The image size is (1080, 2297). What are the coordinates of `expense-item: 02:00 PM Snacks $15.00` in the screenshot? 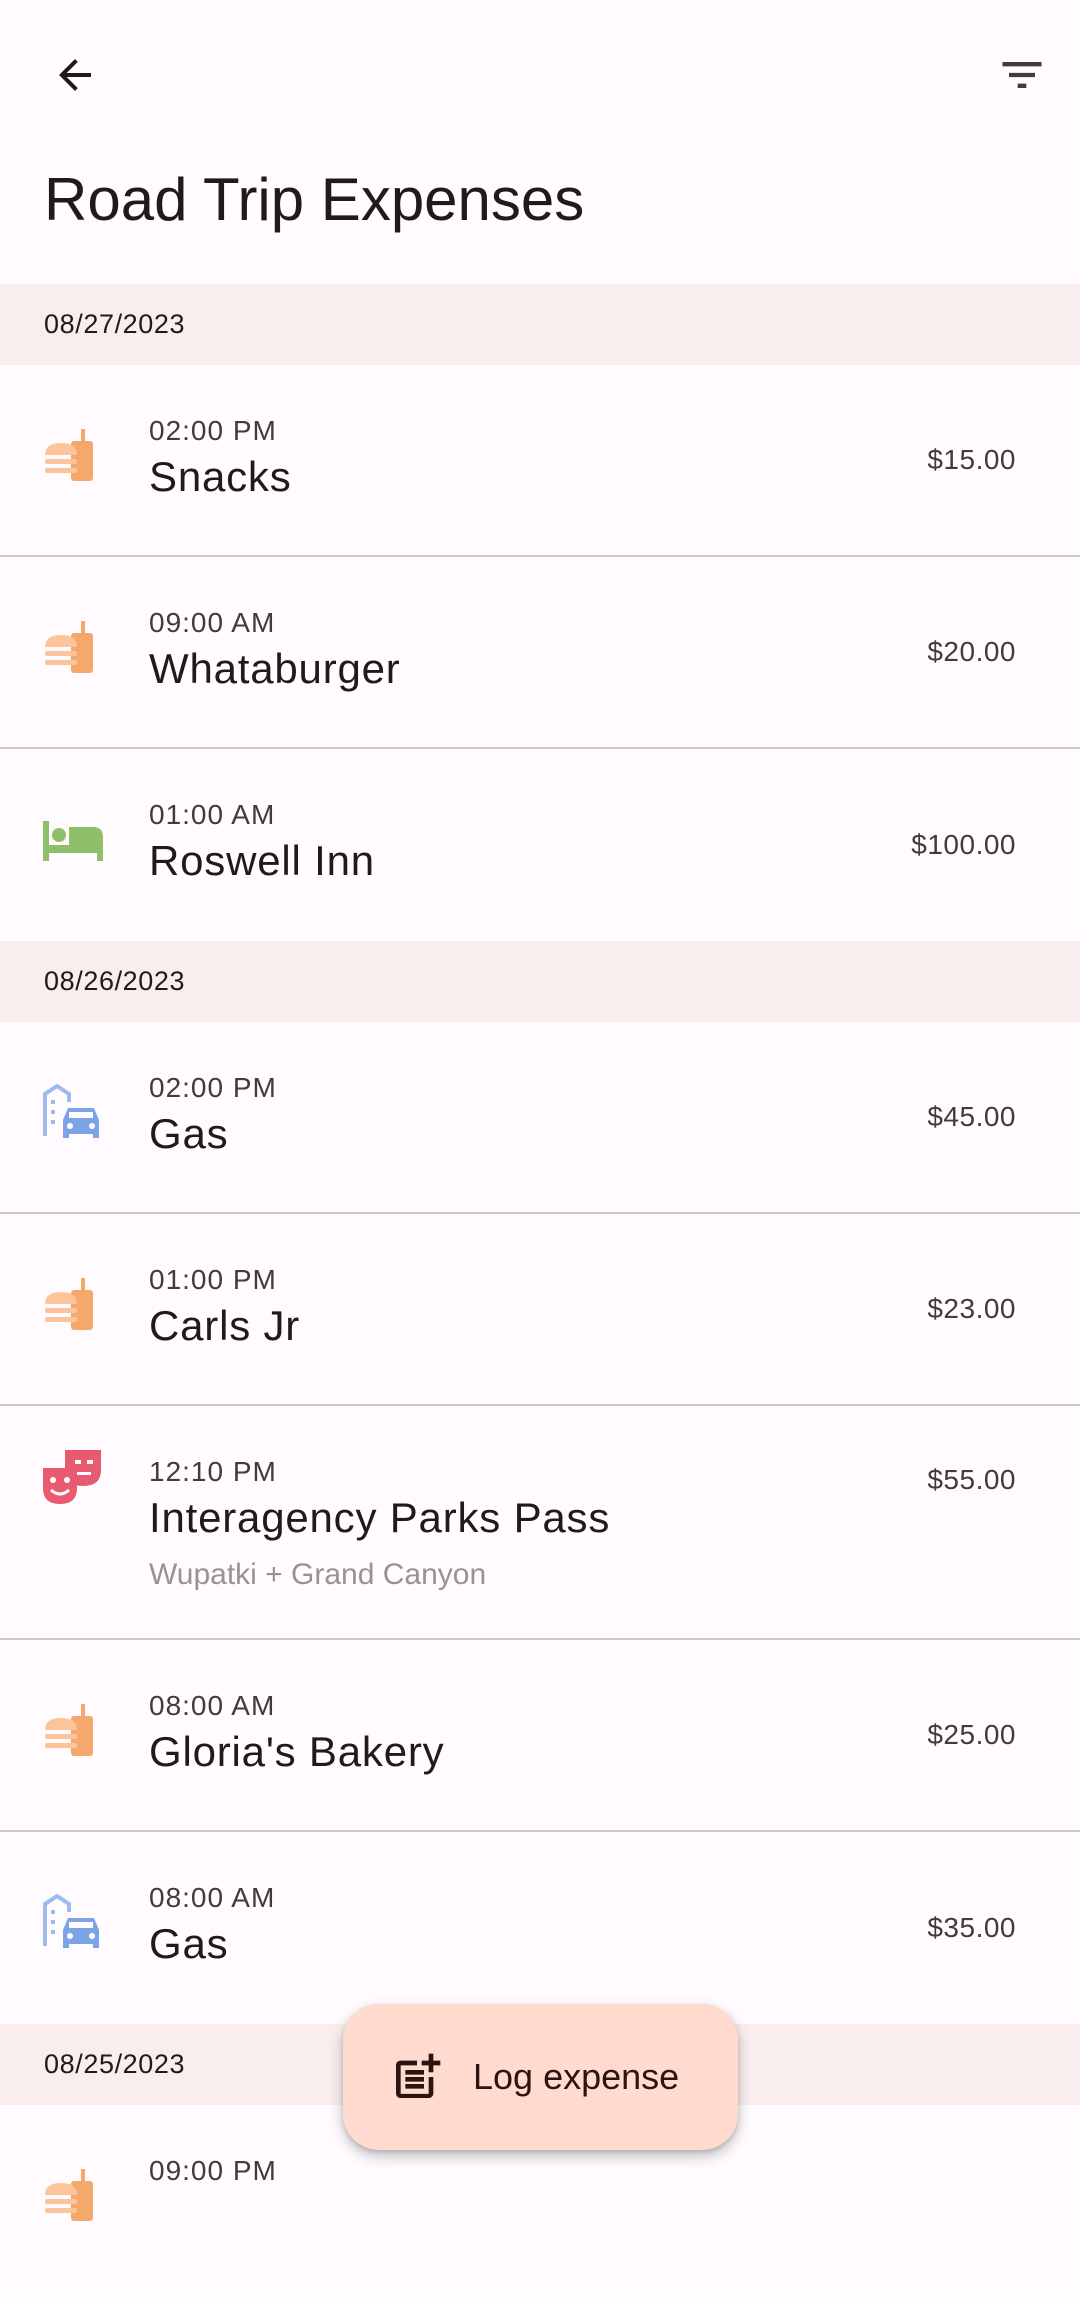 It's located at (540, 461).